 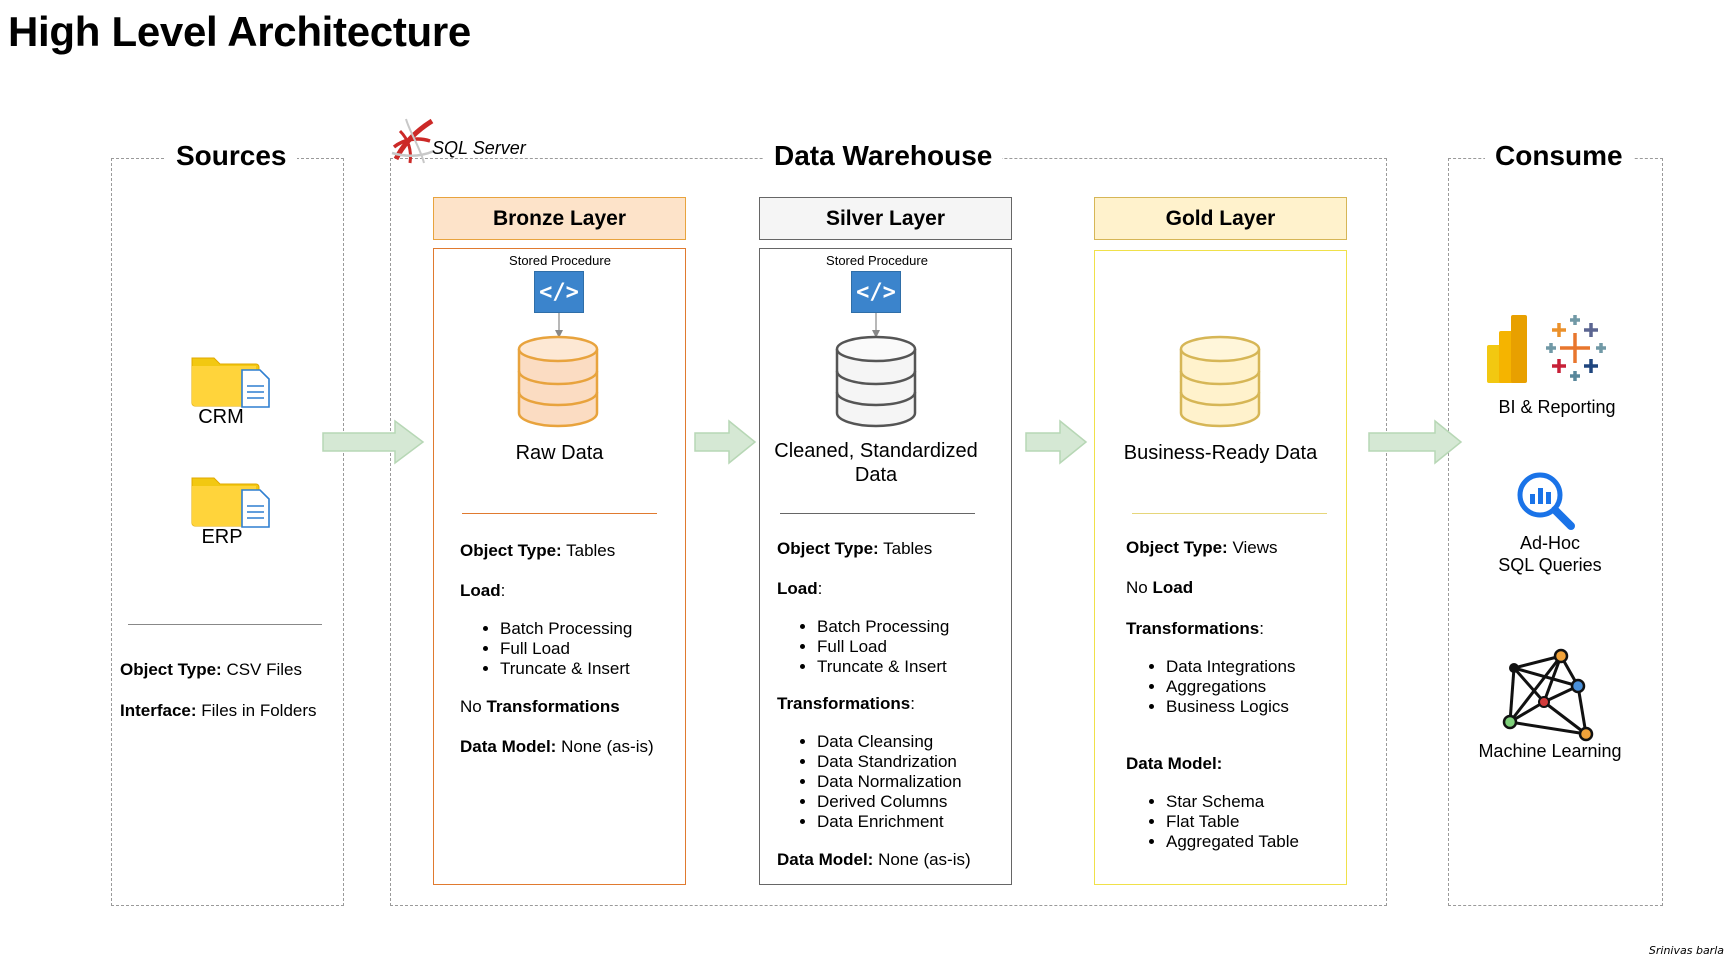 What do you see at coordinates (1253, 842) in the screenshot?
I see `list-item: Aggregated Table` at bounding box center [1253, 842].